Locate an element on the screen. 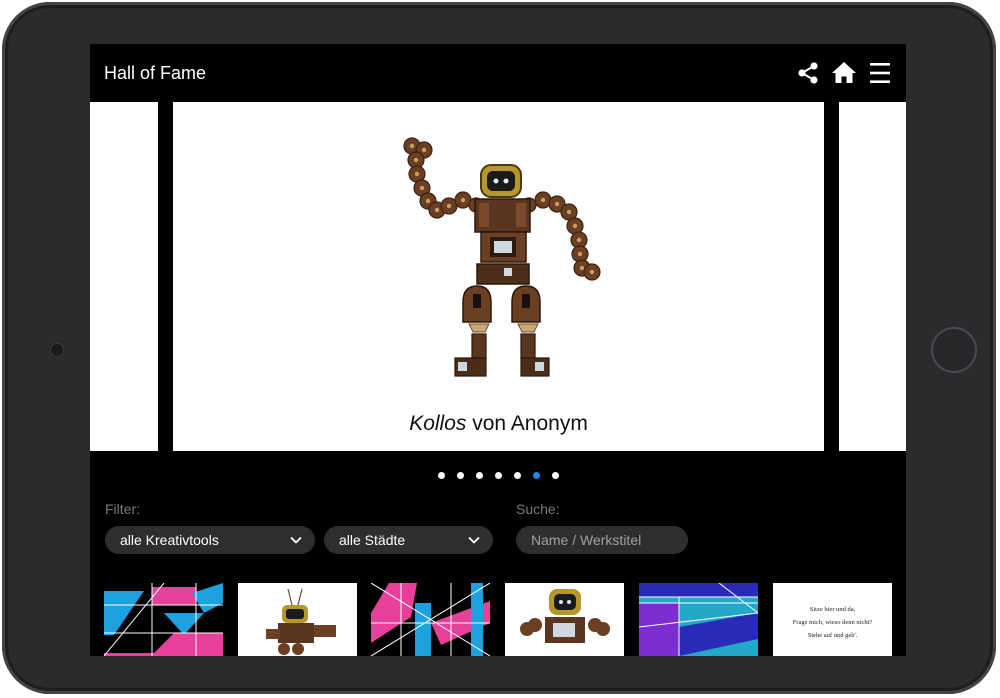  artwork-image is located at coordinates (502, 257).